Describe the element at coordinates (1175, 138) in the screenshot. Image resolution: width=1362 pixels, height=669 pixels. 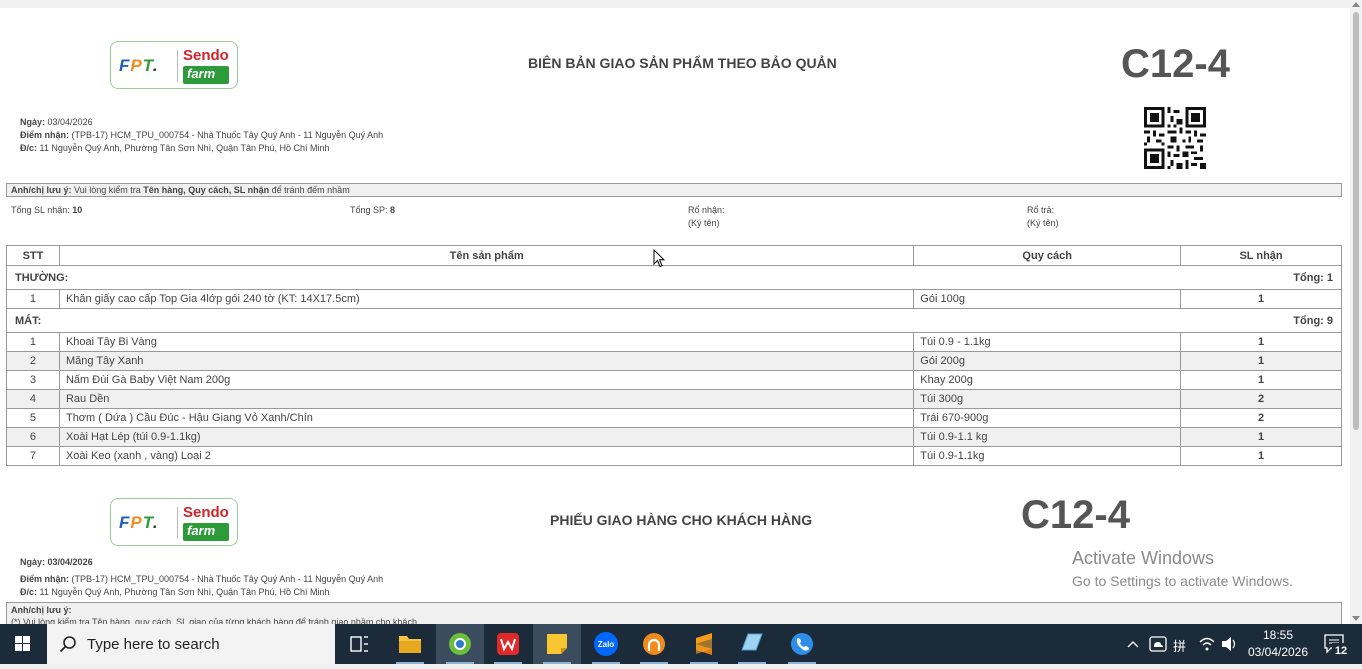
I see `qr-code-icon` at that location.